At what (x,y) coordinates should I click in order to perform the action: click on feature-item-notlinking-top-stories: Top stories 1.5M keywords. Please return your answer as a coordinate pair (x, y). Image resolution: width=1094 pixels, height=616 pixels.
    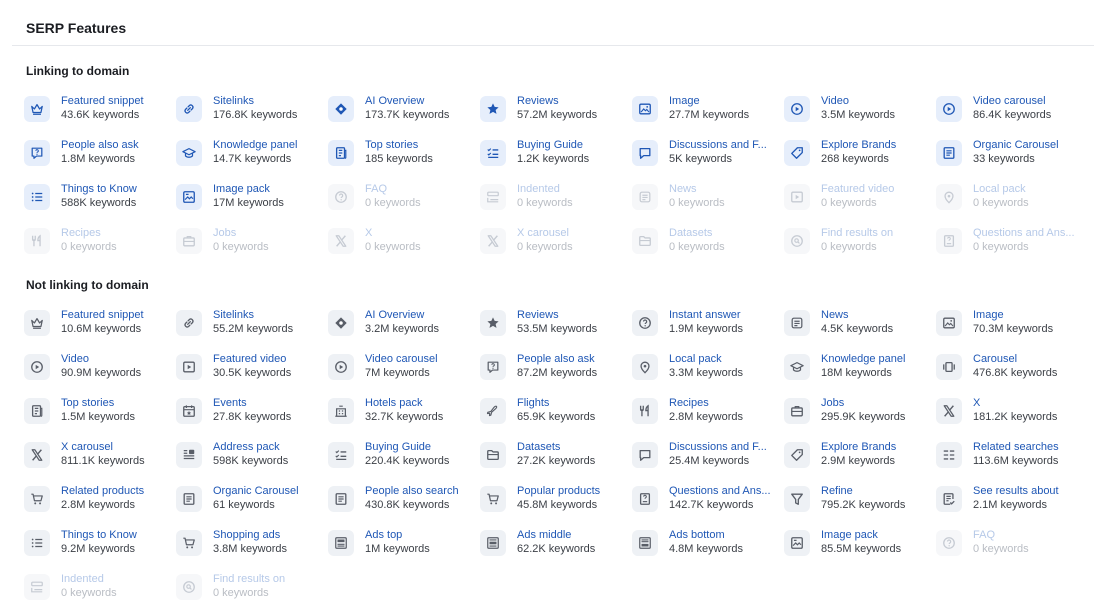
    Looking at the image, I should click on (100, 418).